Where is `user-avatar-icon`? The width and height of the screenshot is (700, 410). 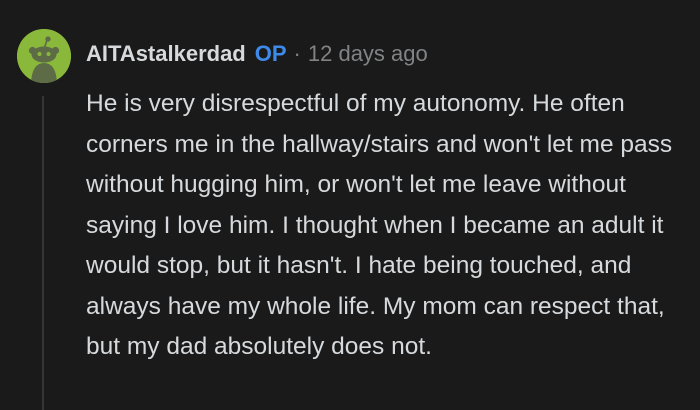 user-avatar-icon is located at coordinates (44, 56).